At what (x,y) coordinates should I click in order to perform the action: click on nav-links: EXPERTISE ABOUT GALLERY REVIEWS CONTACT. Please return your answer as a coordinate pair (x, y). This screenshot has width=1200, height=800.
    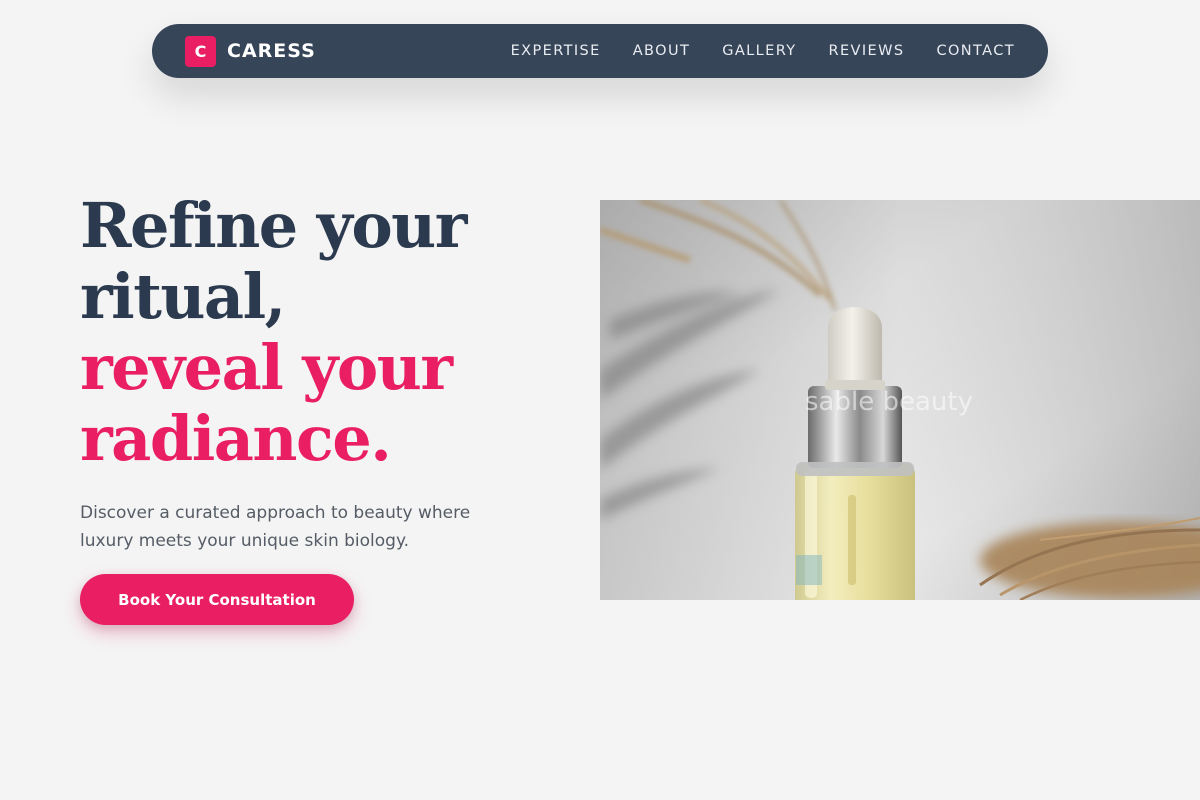
    Looking at the image, I should click on (763, 51).